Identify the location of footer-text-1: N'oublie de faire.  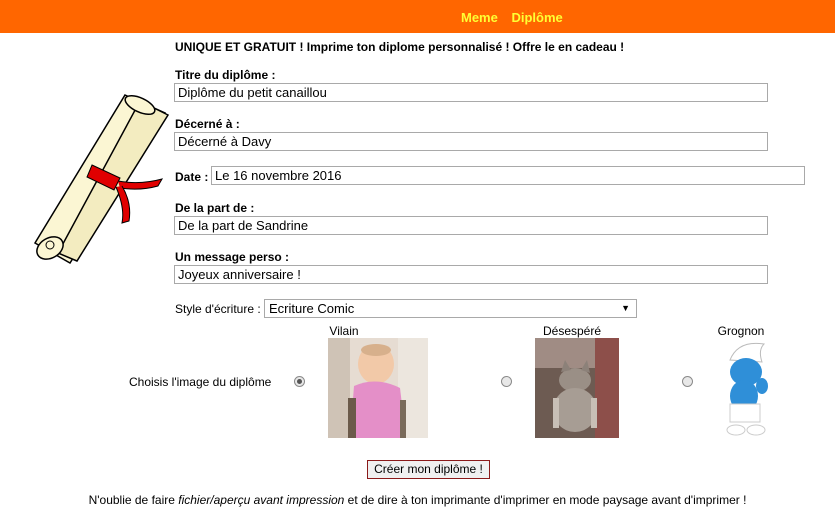
(133, 500).